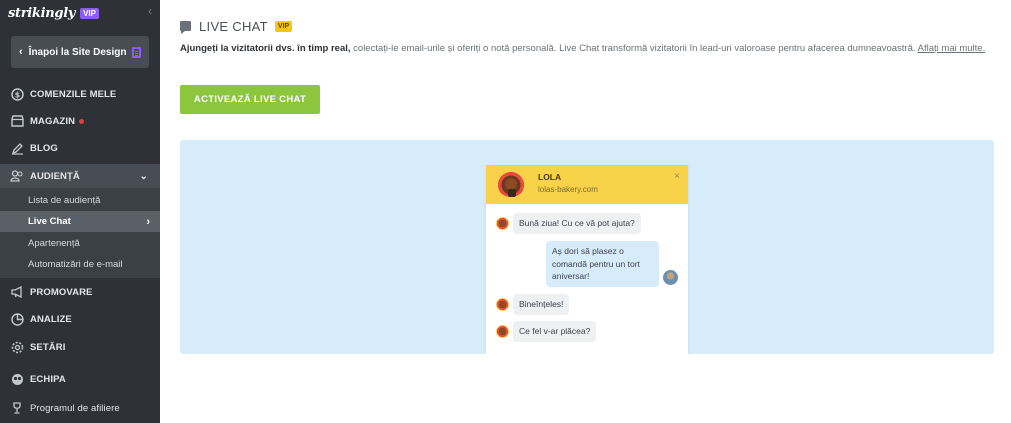  Describe the element at coordinates (51, 319) in the screenshot. I see `sidebar-item-label: ANALIZE` at that location.